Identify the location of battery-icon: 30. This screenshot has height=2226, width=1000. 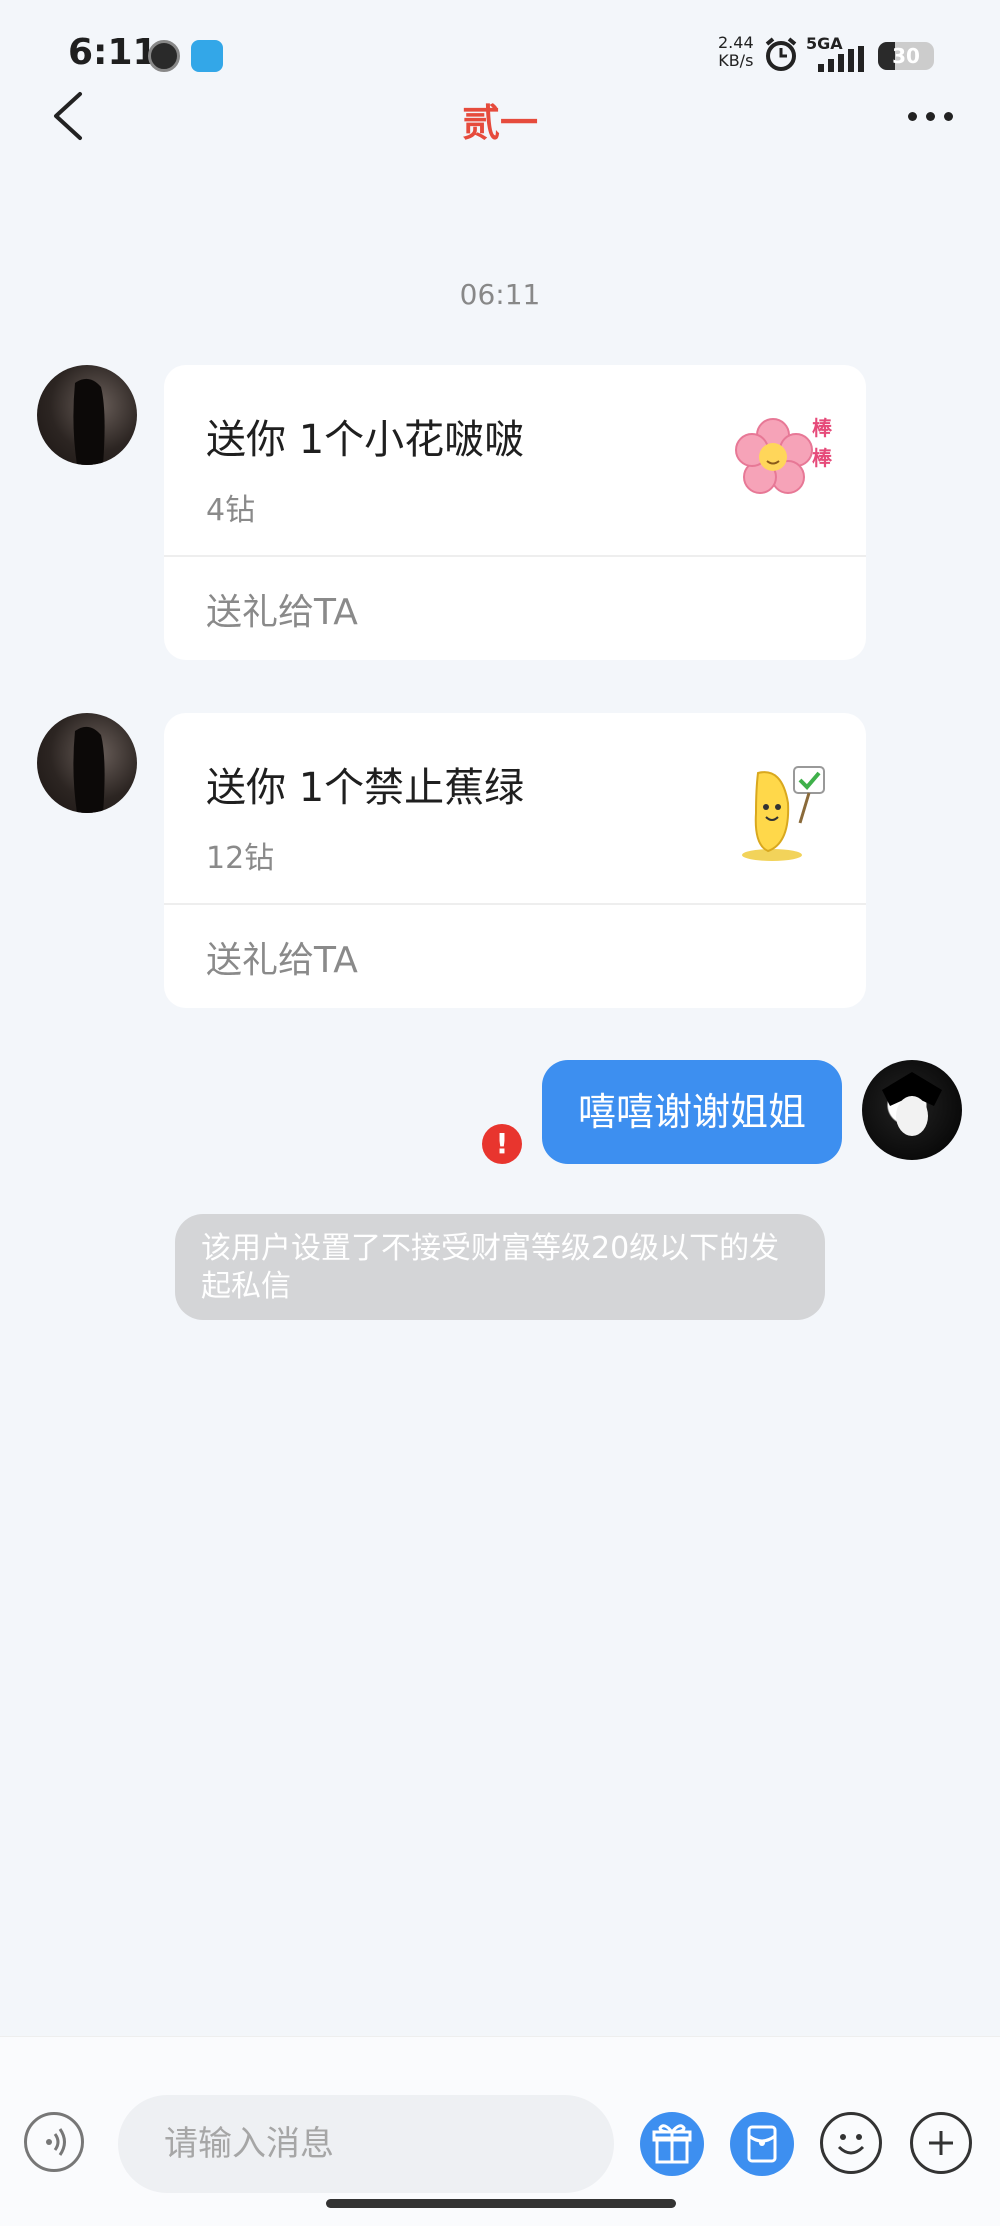
(906, 56).